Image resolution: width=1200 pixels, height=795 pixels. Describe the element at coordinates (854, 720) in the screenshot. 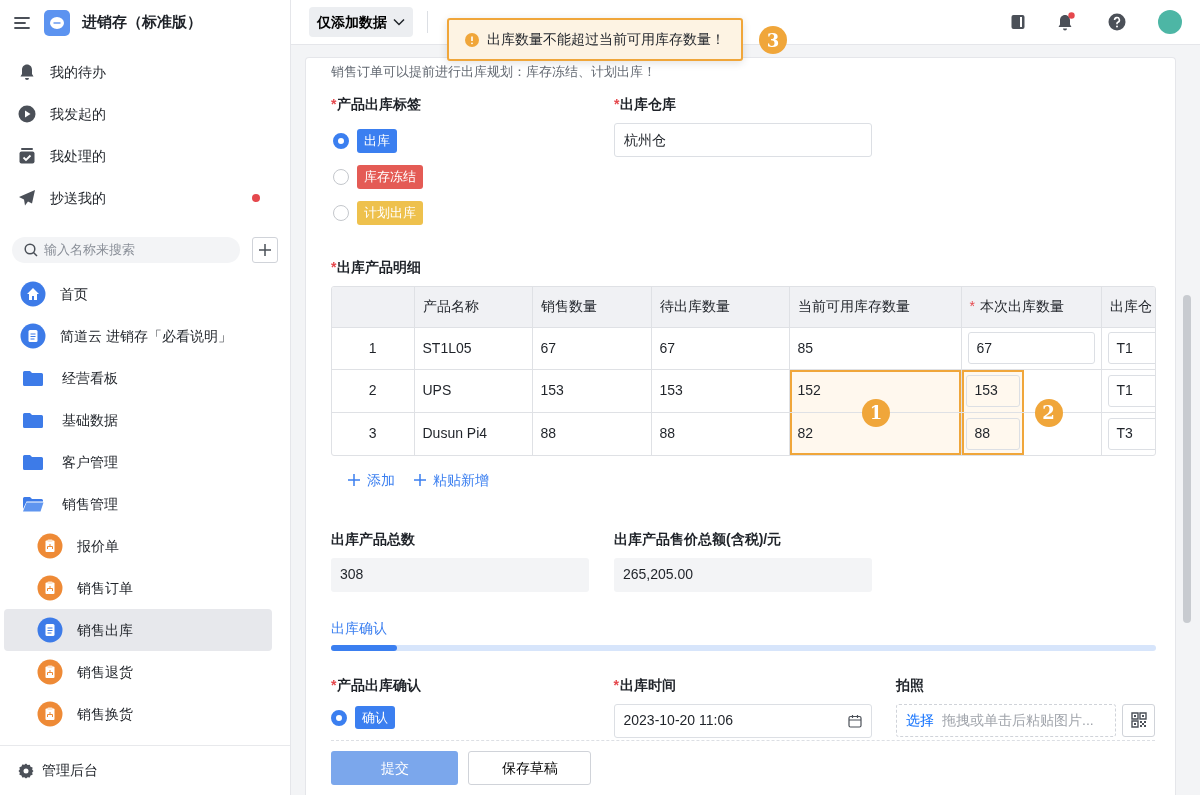

I see `calendar-icon` at that location.